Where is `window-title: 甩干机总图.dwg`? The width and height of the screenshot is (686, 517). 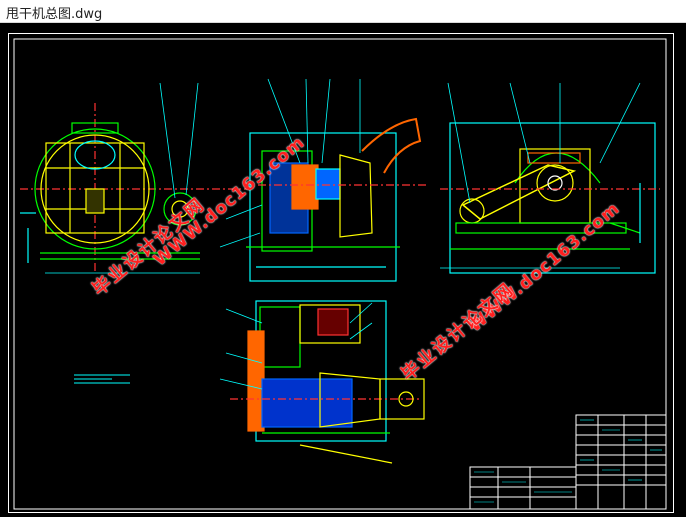
window-title: 甩干机总图.dwg is located at coordinates (54, 14).